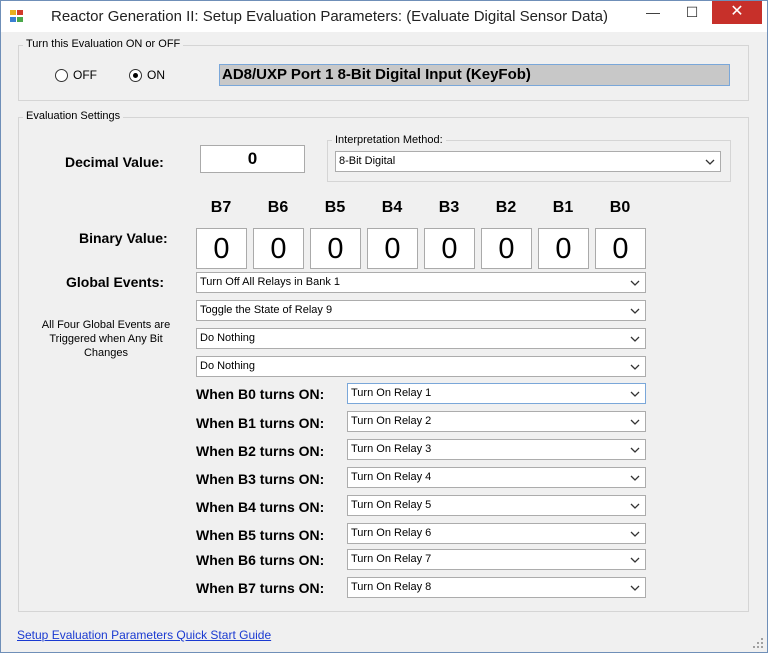 The width and height of the screenshot is (768, 653). What do you see at coordinates (103, 44) in the screenshot?
I see `on-off-group-title: Turn this Evaluation ON or OFF` at bounding box center [103, 44].